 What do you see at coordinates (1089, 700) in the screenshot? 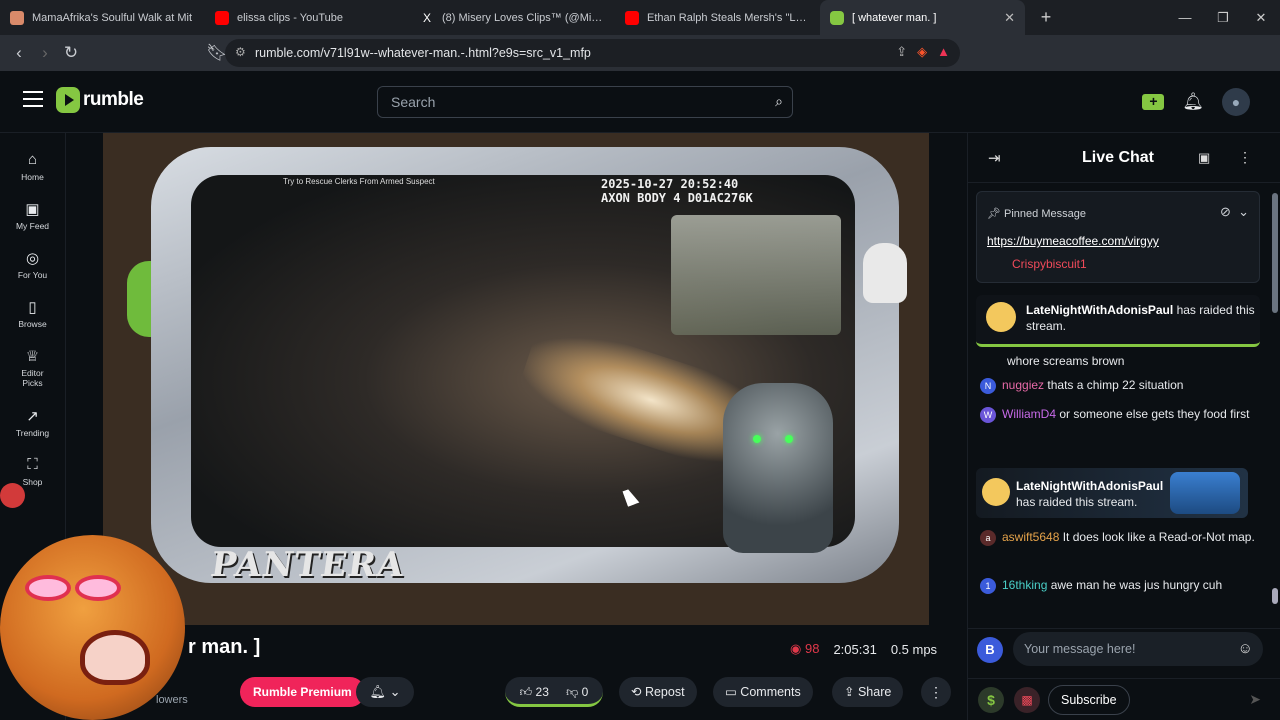
I see `subscribe-button: Subscribe` at bounding box center [1089, 700].